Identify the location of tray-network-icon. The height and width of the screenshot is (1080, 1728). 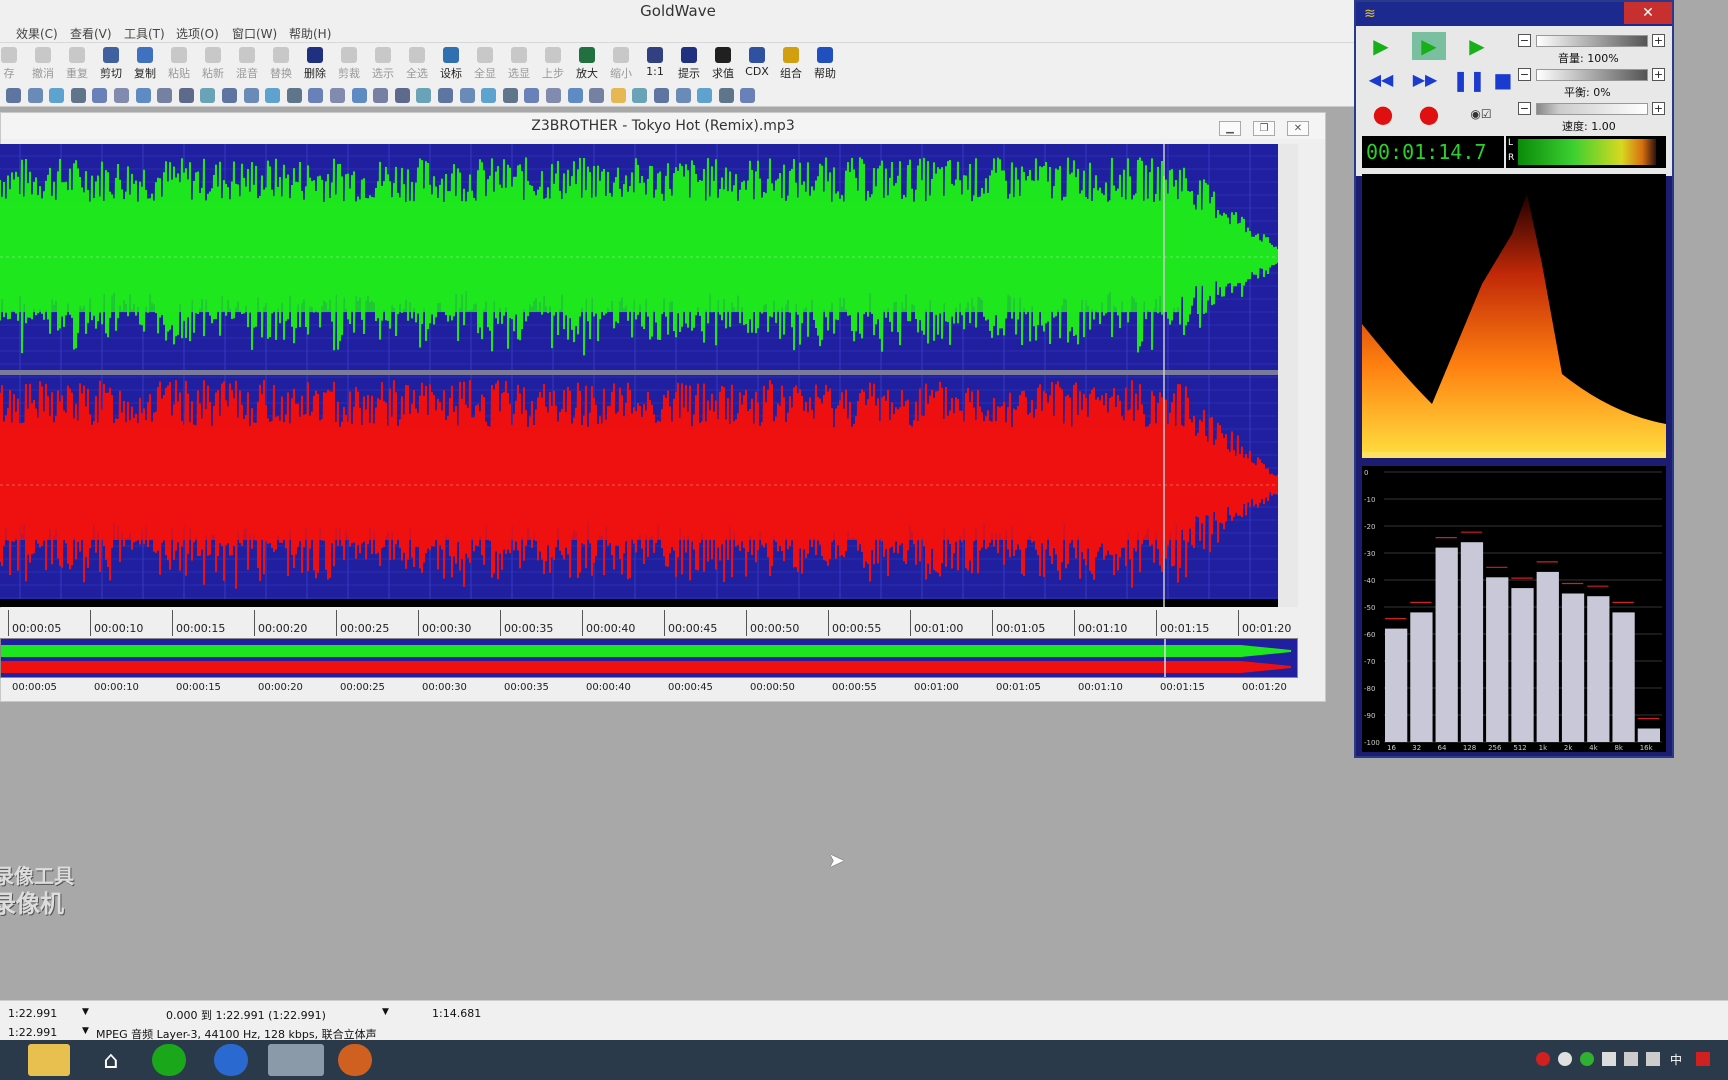
(1631, 1059).